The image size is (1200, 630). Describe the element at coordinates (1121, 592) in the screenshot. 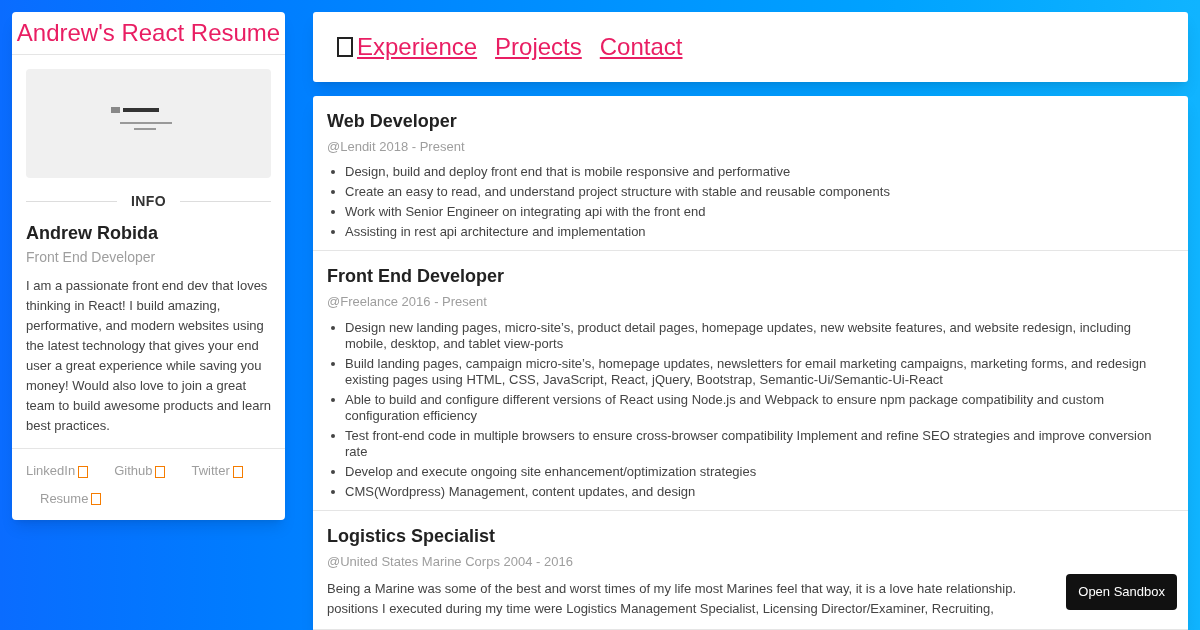

I see `open-sandbox-button: Open Sandbox` at that location.